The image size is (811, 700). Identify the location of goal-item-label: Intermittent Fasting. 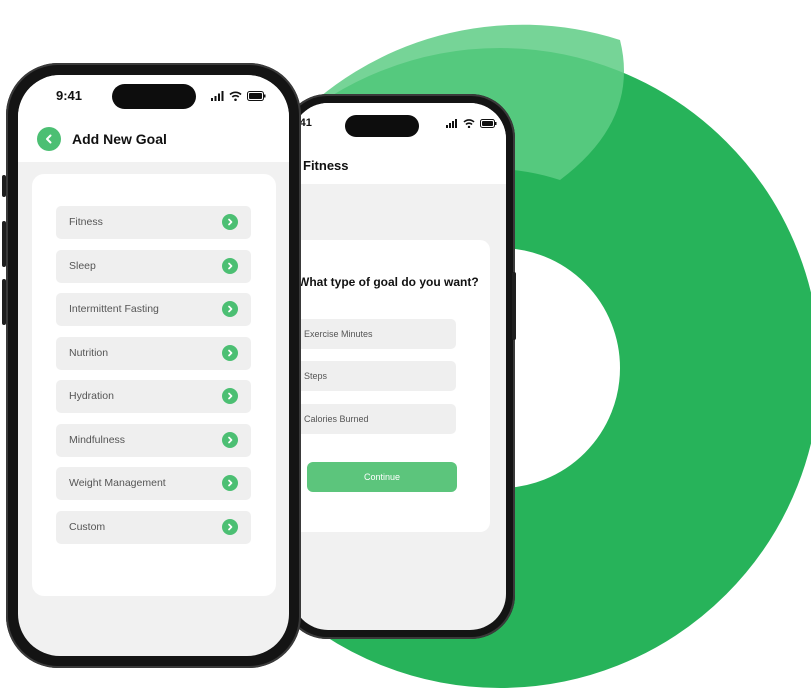
(114, 309).